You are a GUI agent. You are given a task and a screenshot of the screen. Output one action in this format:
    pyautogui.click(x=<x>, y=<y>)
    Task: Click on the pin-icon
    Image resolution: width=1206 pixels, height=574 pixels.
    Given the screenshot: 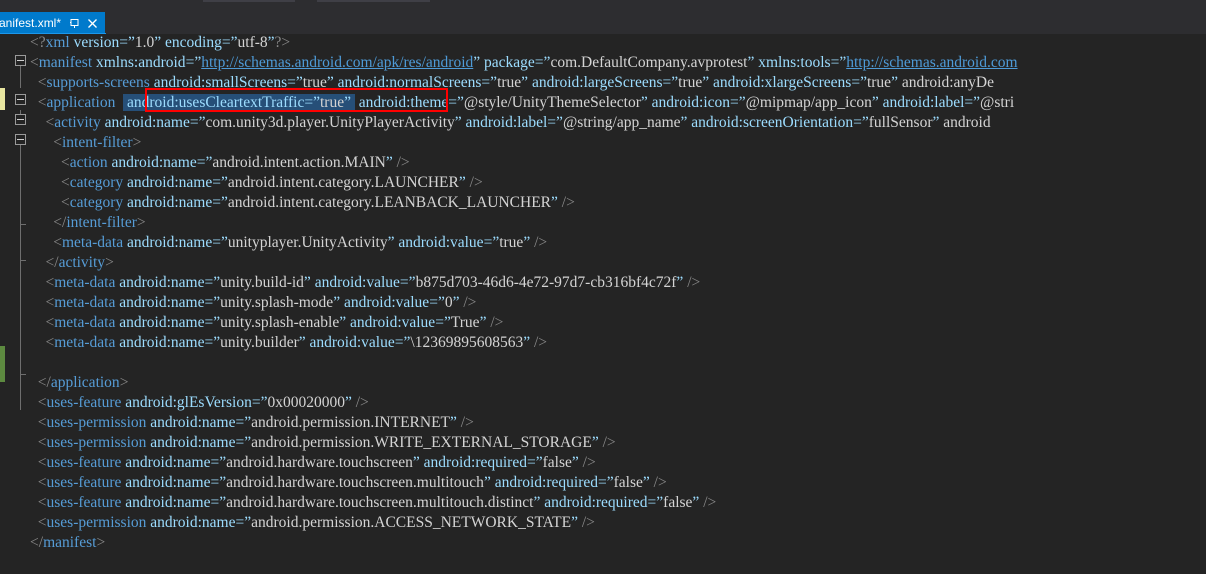 What is the action you would take?
    pyautogui.click(x=74, y=23)
    